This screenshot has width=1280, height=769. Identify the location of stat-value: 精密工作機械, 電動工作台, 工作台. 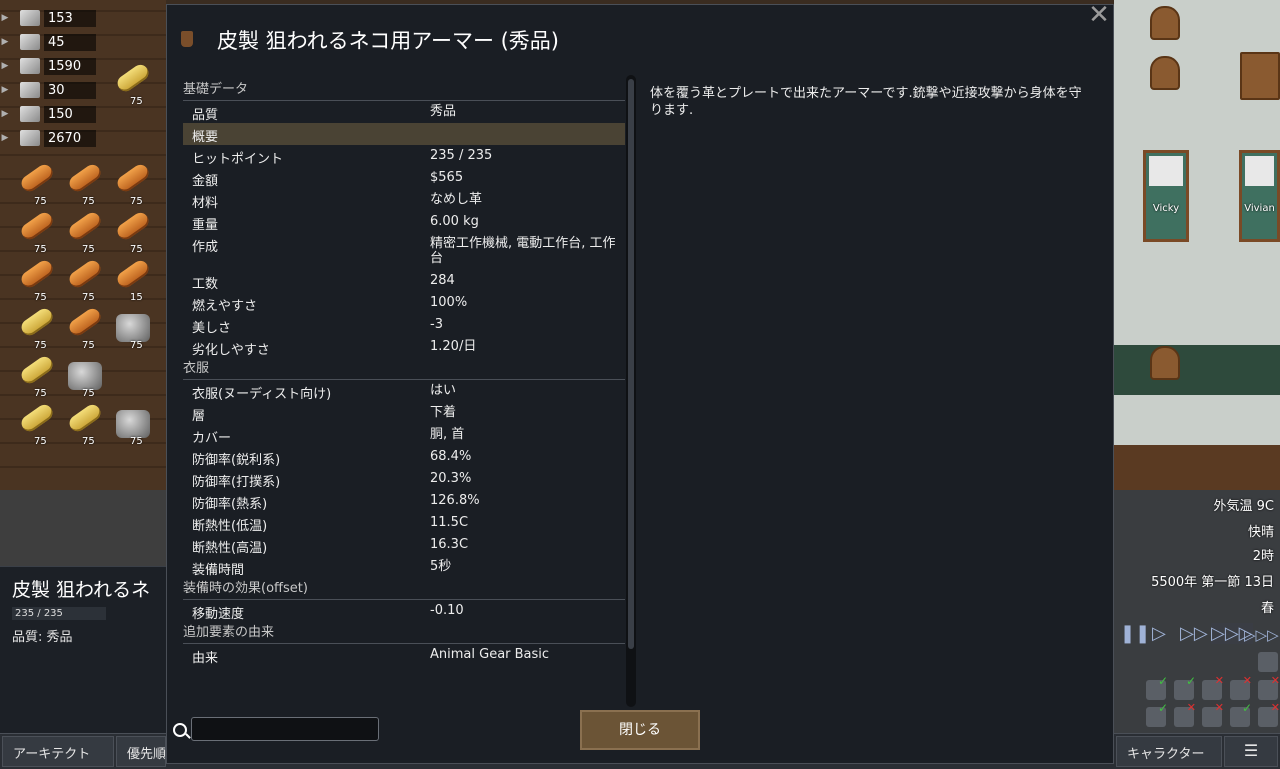
(523, 251).